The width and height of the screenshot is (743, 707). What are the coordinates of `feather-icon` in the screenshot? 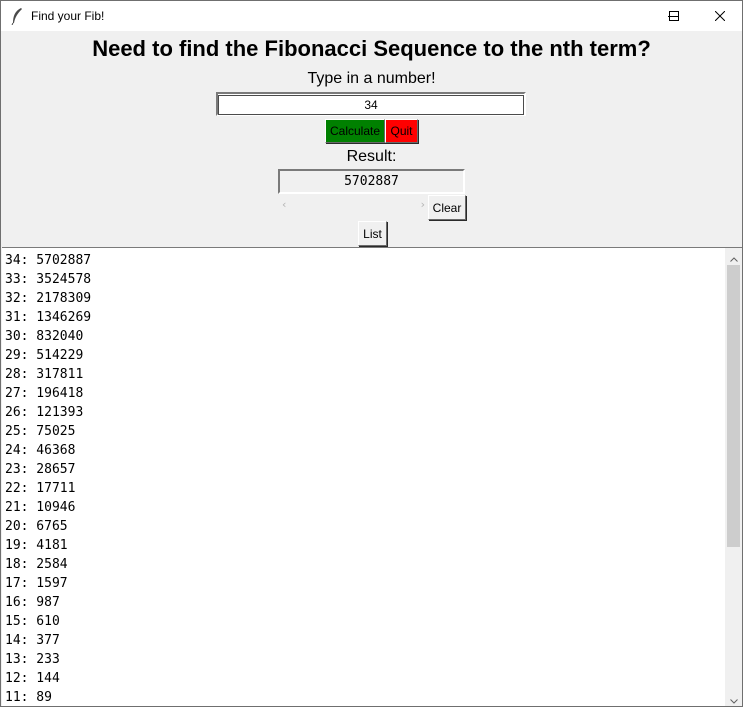 It's located at (17, 16).